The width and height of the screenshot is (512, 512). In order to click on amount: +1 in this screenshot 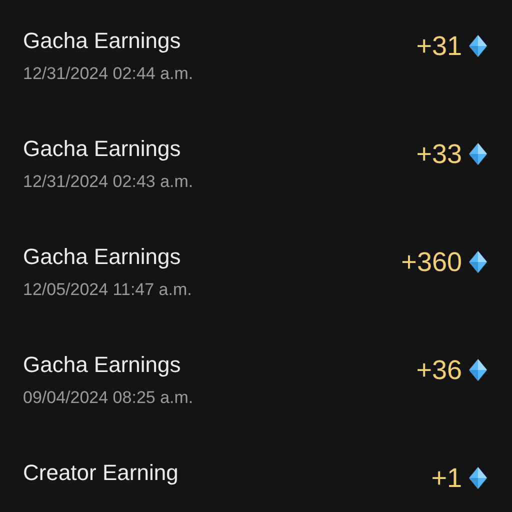, I will do `click(446, 478)`.